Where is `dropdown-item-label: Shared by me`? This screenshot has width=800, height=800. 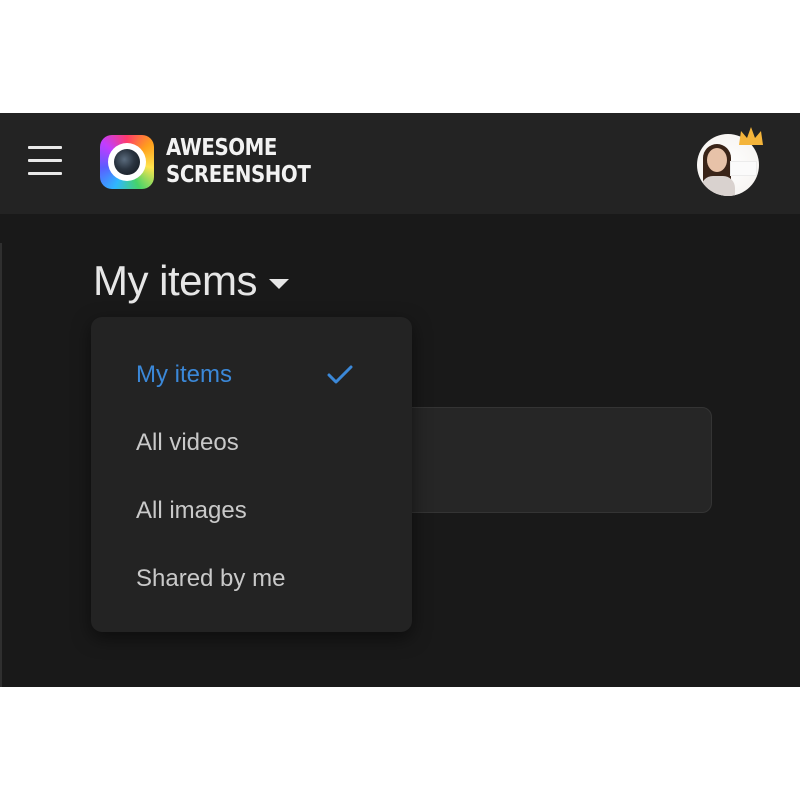 dropdown-item-label: Shared by me is located at coordinates (211, 578).